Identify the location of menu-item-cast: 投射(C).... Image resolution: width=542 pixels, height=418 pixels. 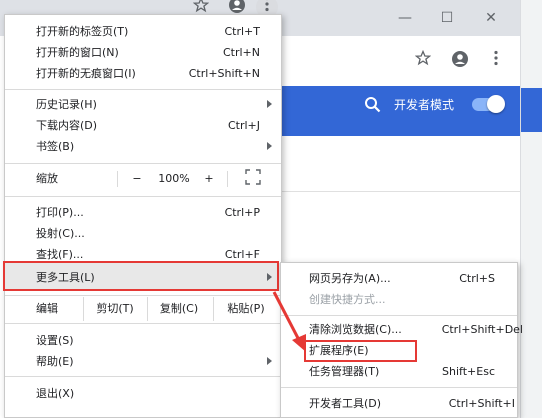
(148, 233).